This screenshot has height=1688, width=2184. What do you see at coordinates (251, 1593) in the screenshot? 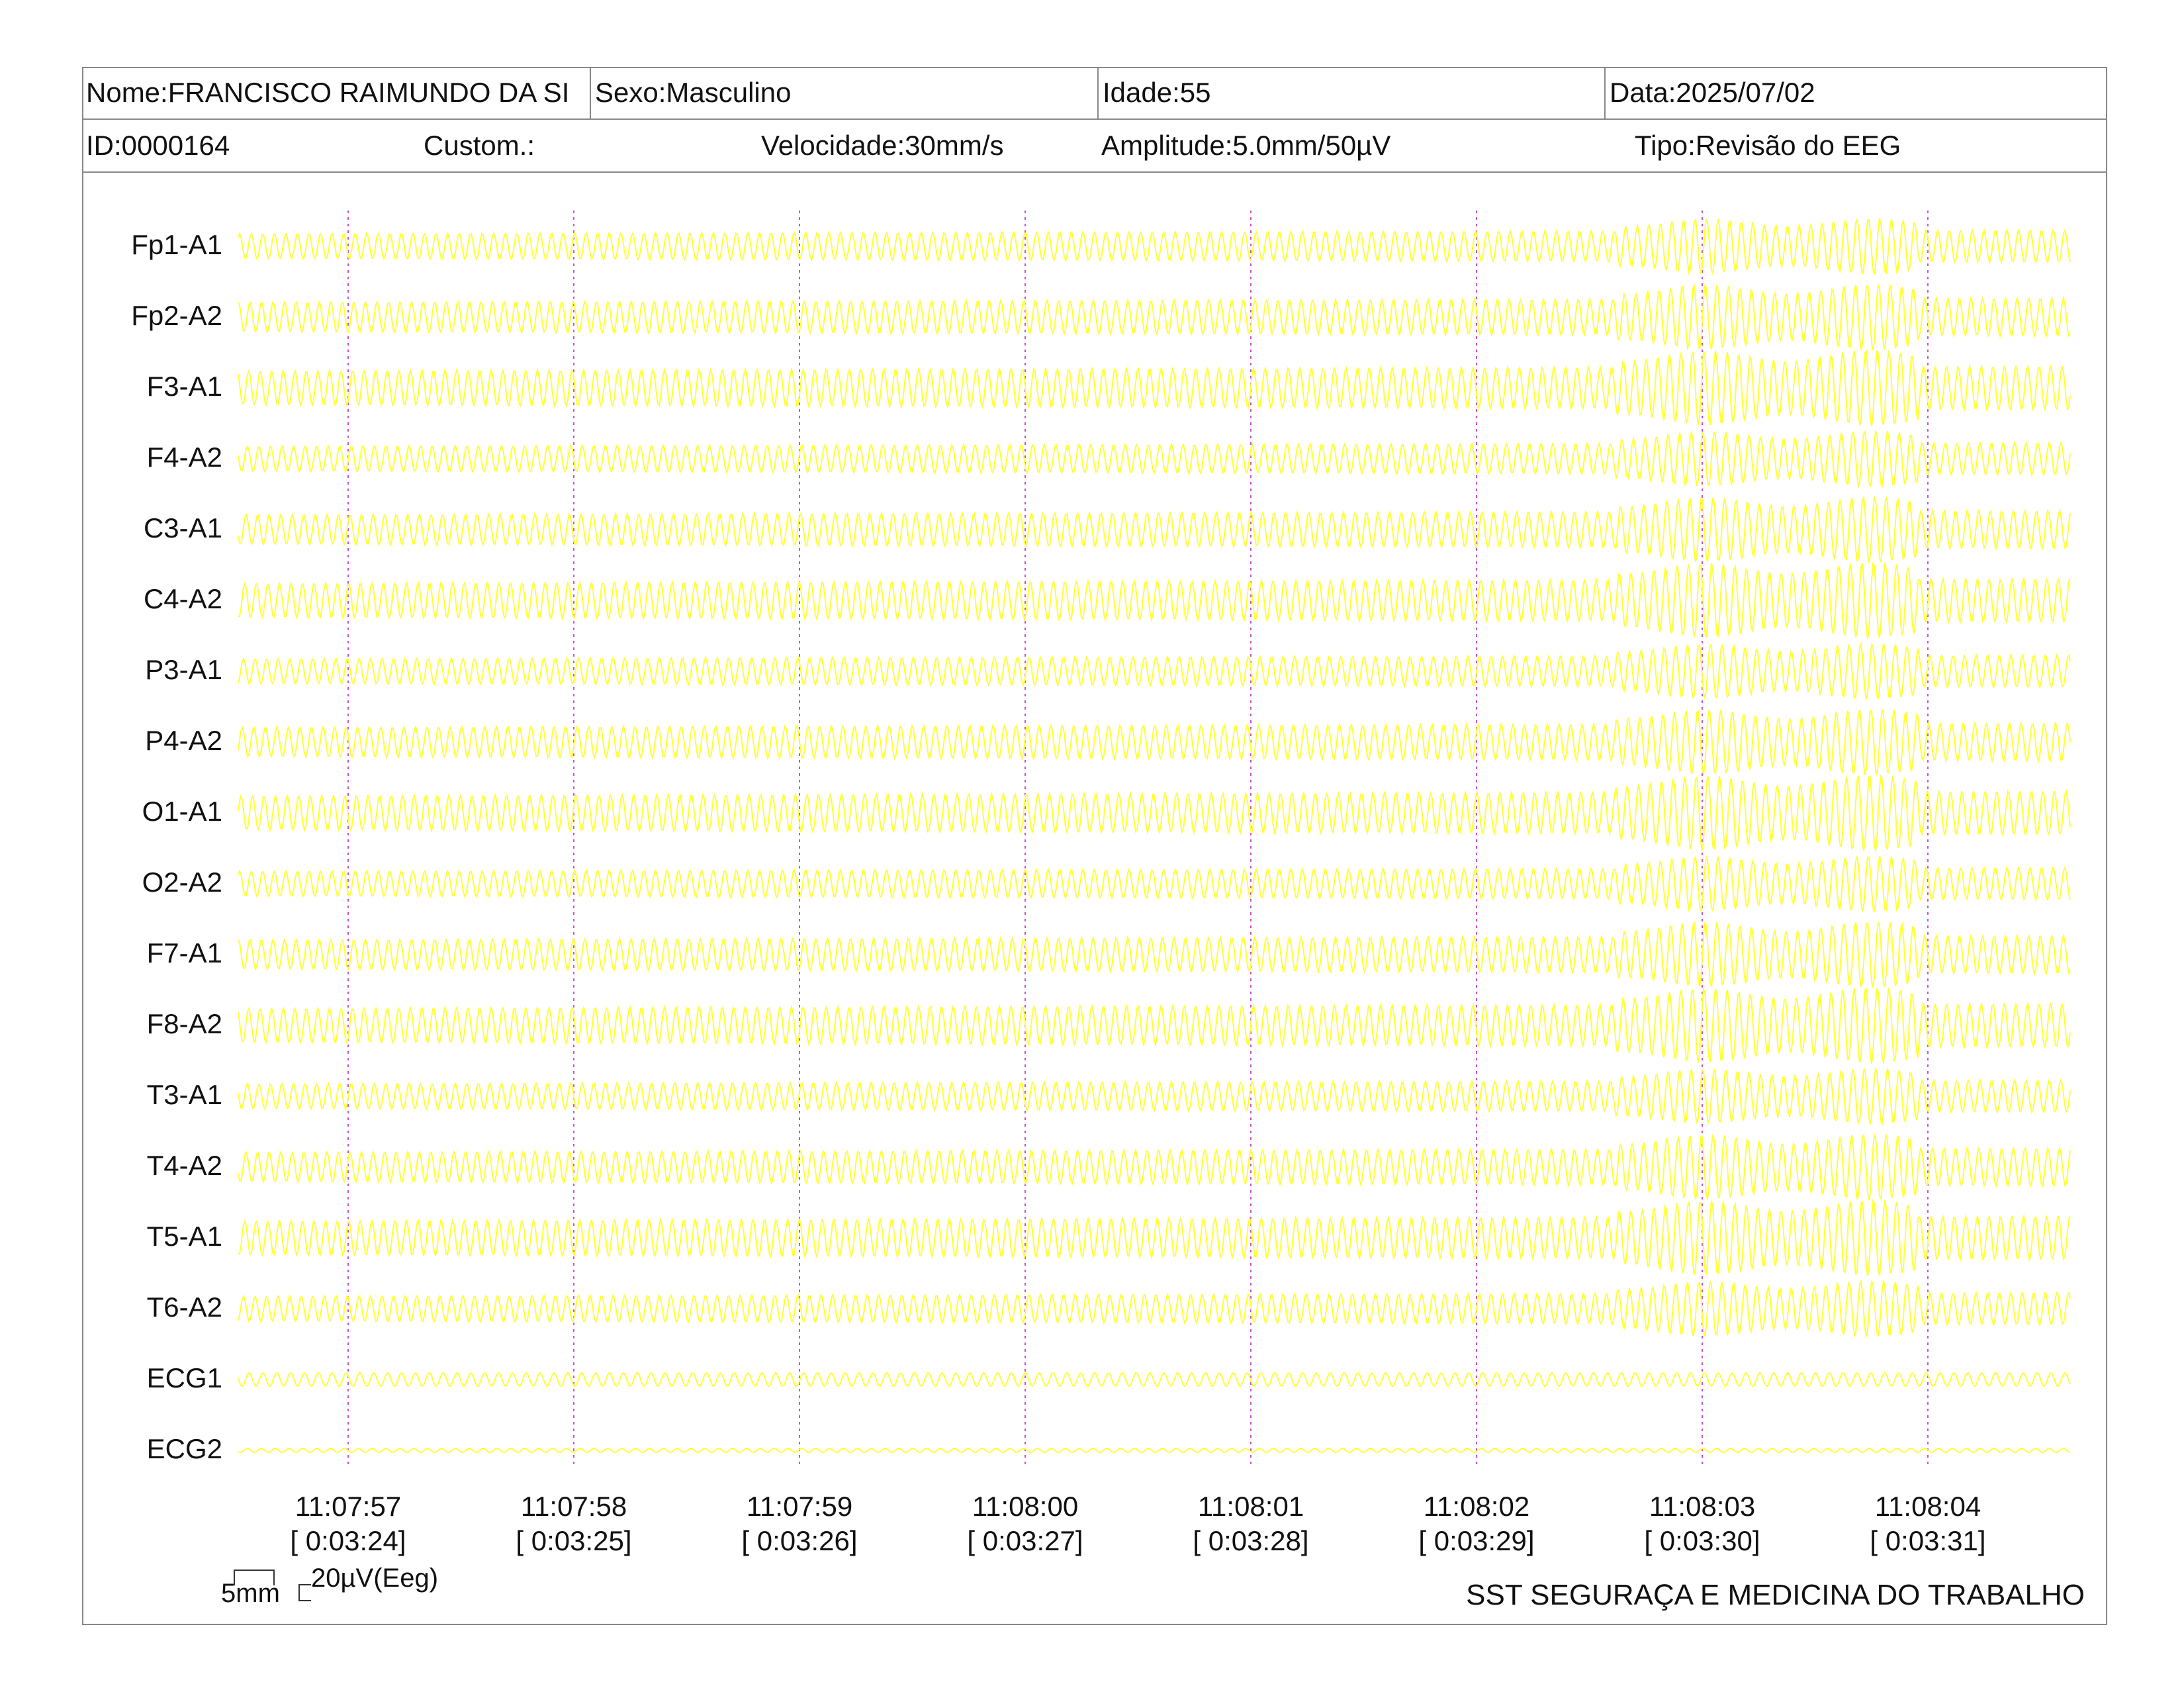
I see `scale-time: 5mm` at bounding box center [251, 1593].